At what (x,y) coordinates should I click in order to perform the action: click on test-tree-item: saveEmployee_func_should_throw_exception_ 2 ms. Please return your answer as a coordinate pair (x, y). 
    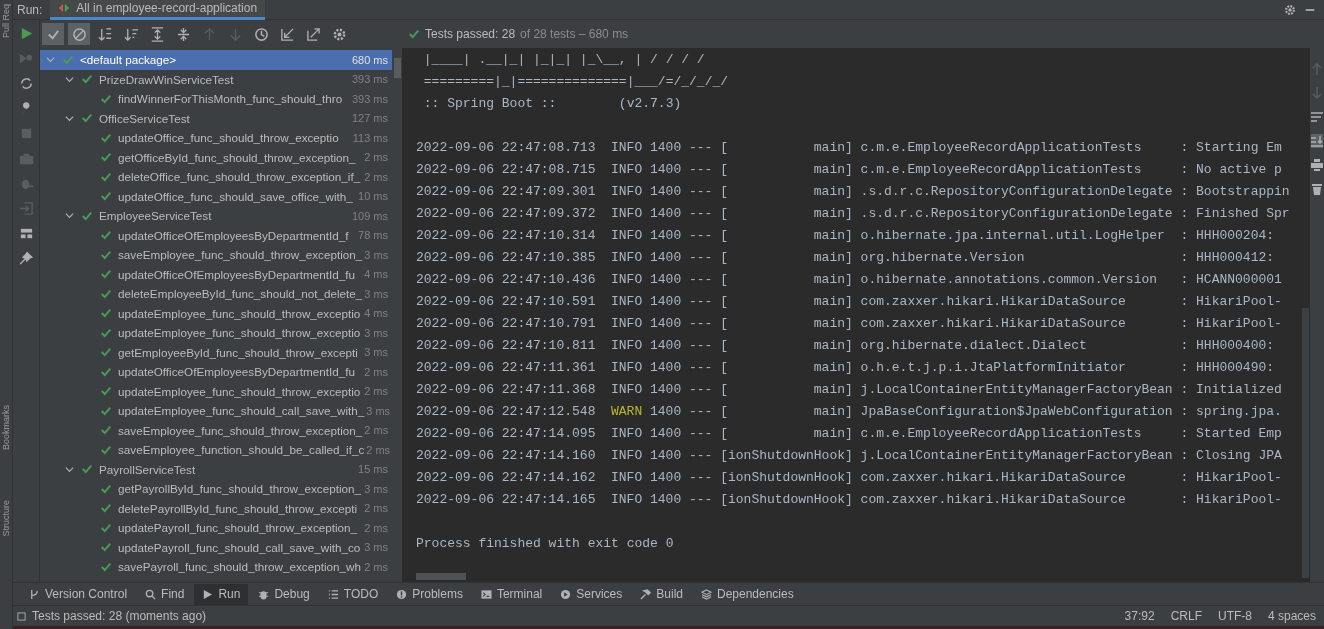
    Looking at the image, I should click on (216, 430).